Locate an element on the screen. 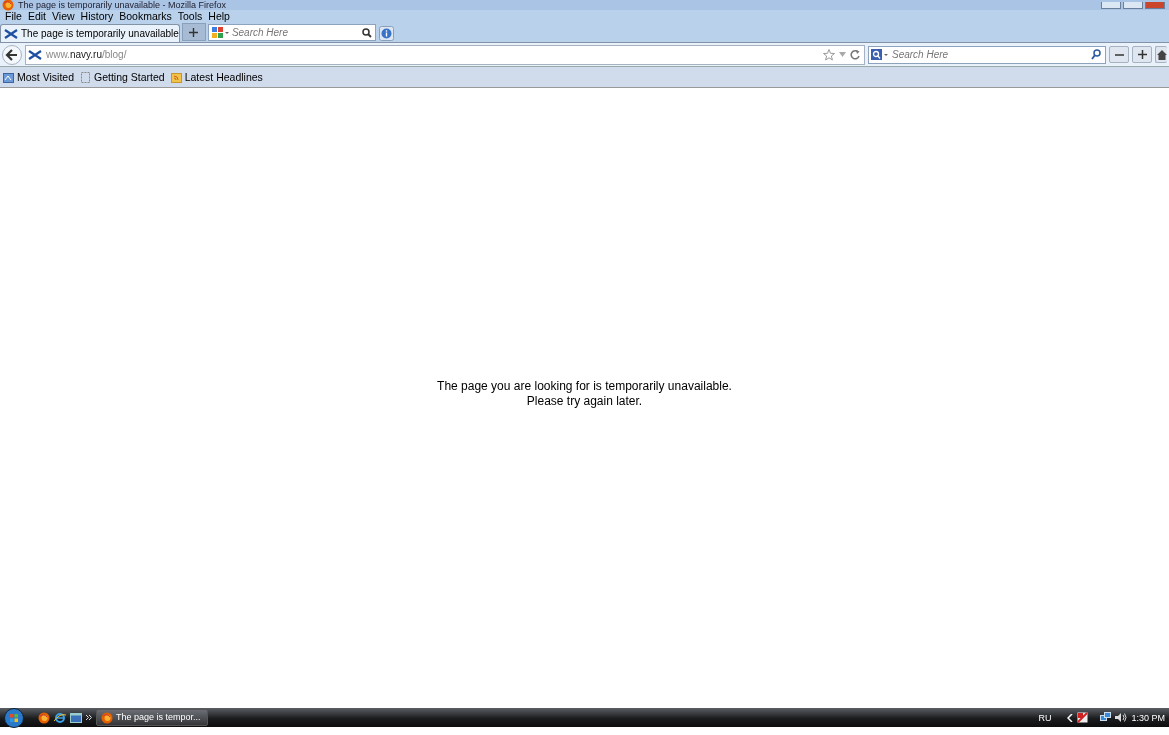 The width and height of the screenshot is (1169, 735). star-icon is located at coordinates (829, 54).